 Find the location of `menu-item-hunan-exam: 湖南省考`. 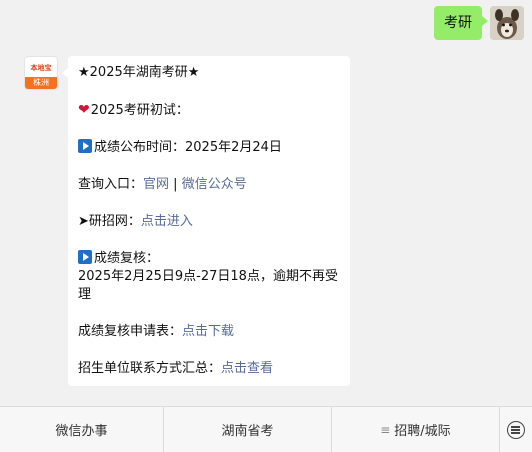

menu-item-hunan-exam: 湖南省考 is located at coordinates (248, 429).